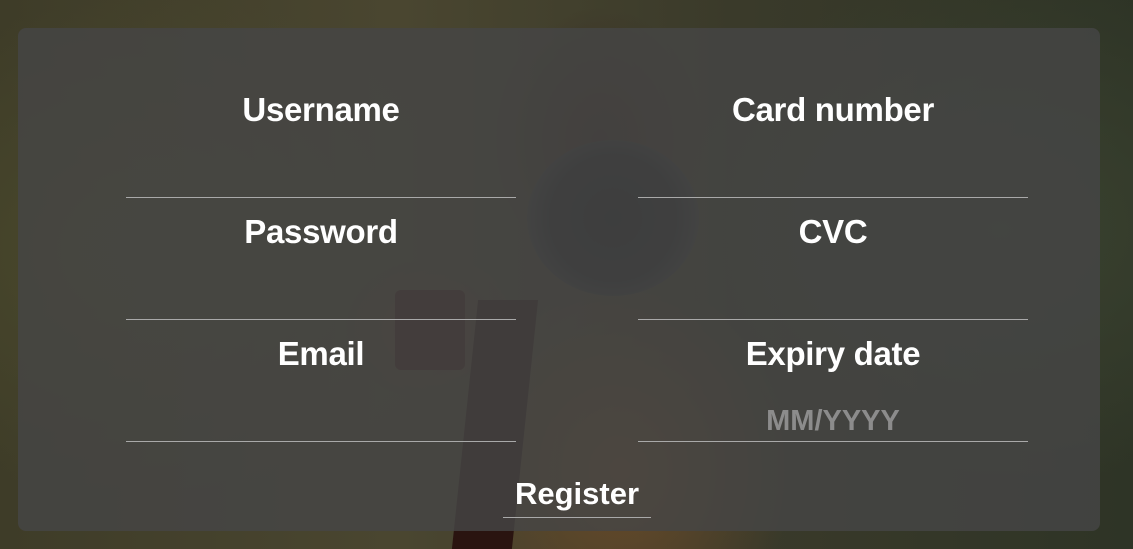 This screenshot has height=549, width=1133. I want to click on card-number-label: Card number, so click(833, 109).